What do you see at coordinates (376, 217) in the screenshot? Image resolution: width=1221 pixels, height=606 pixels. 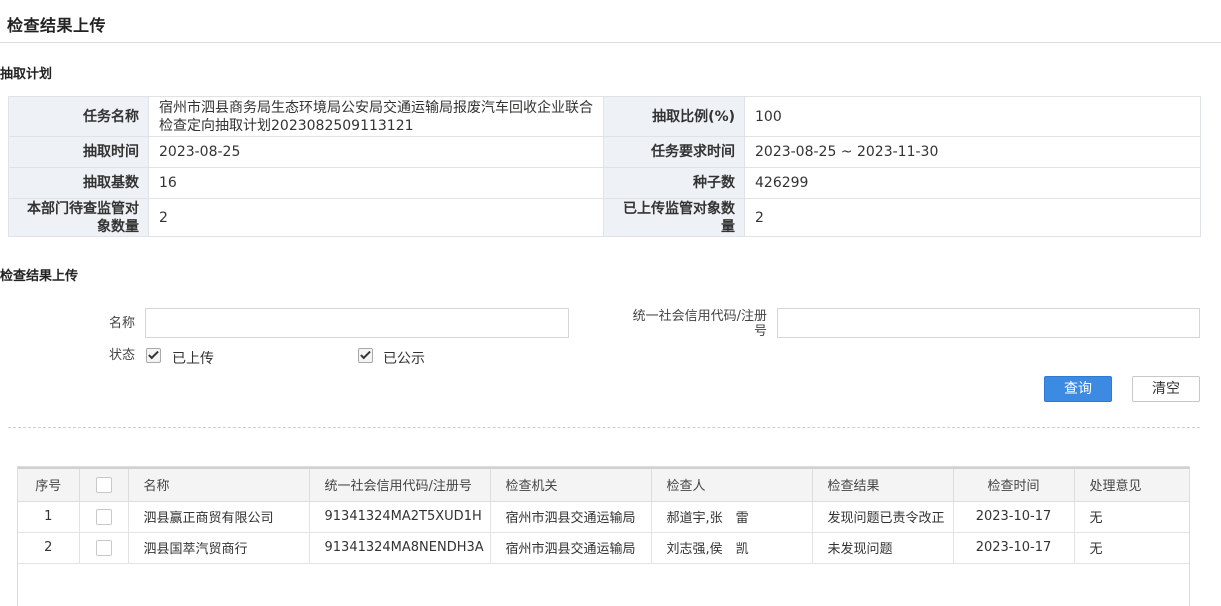 I see `pending-count-value: 2` at bounding box center [376, 217].